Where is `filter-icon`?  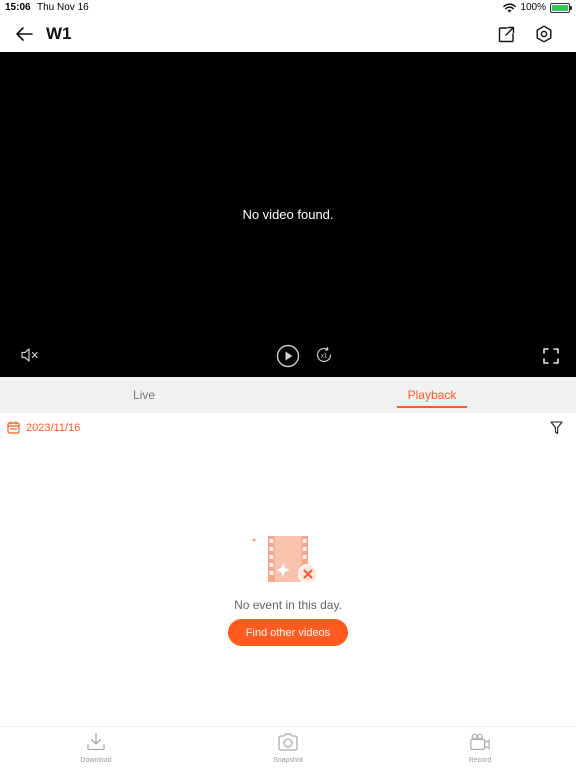 filter-icon is located at coordinates (556, 427).